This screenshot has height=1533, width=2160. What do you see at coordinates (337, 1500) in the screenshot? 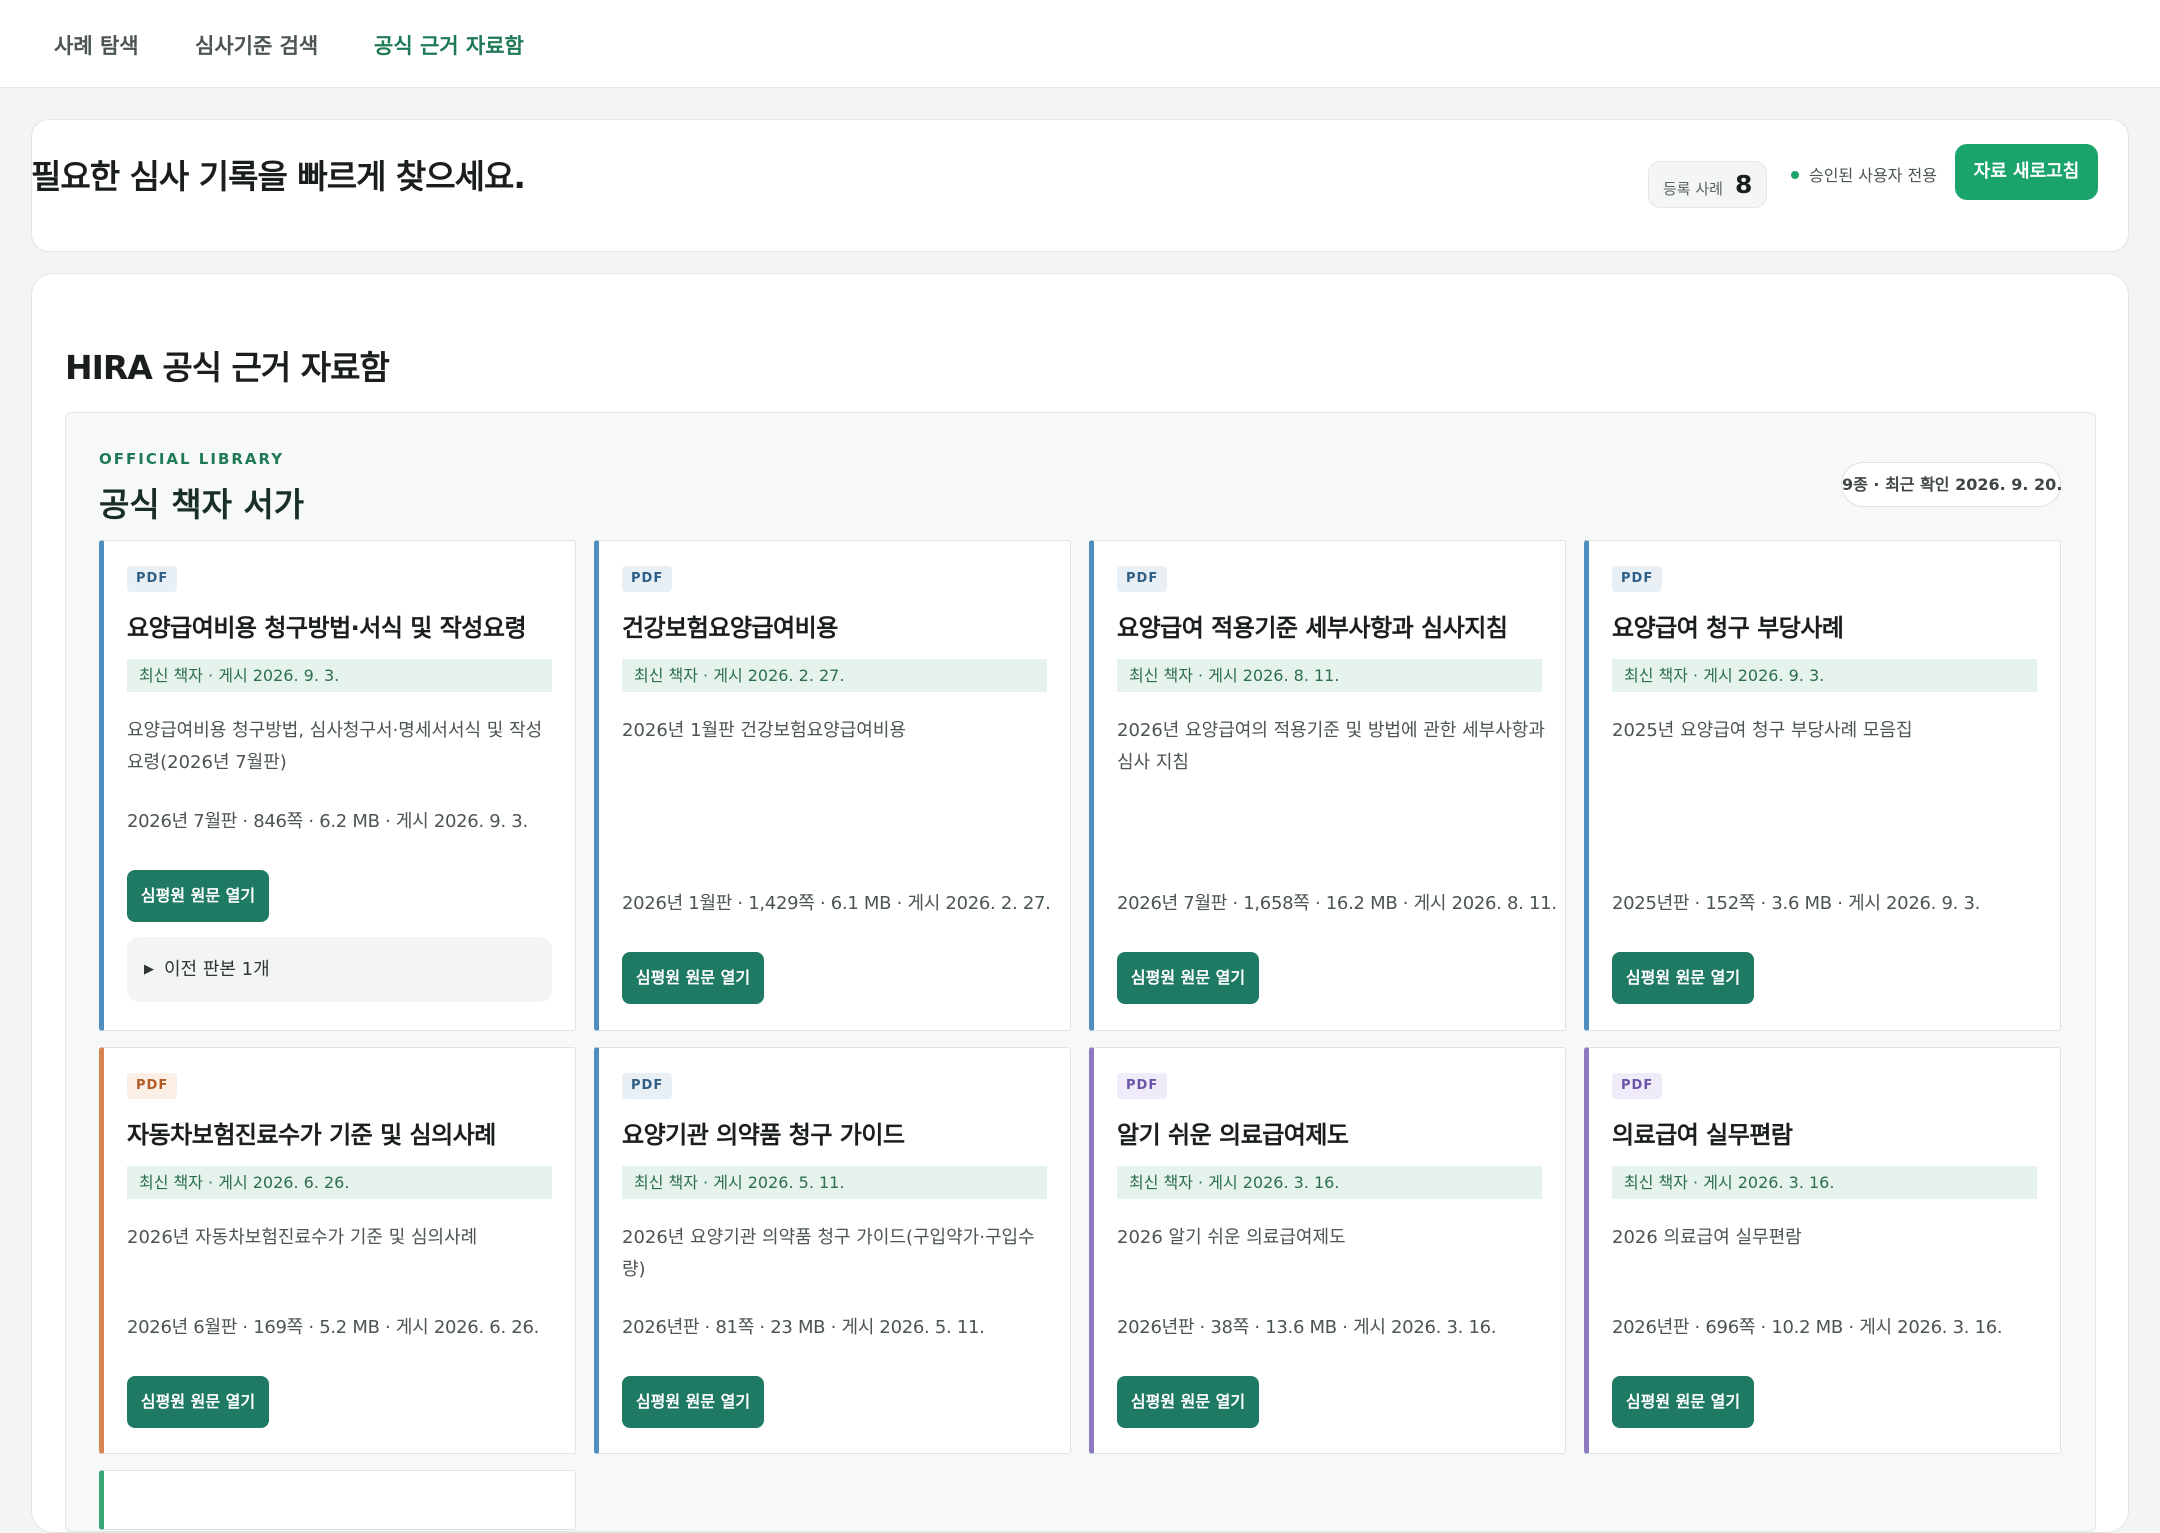
I see `book-card-partial` at bounding box center [337, 1500].